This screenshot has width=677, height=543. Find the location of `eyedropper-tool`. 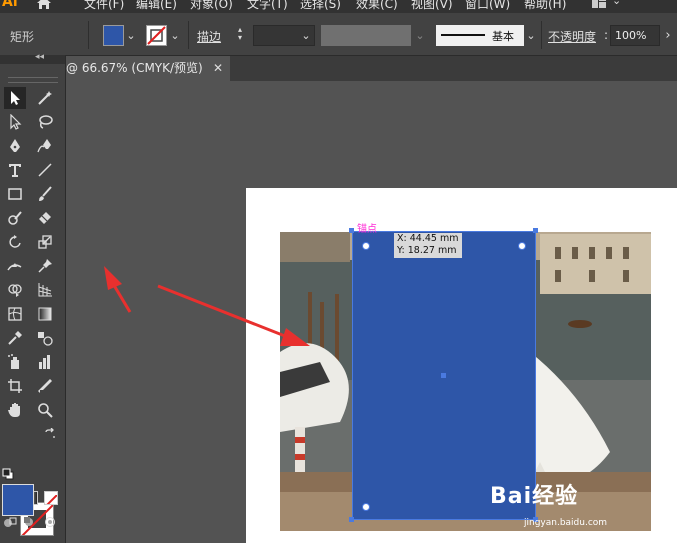

eyedropper-tool is located at coordinates (15, 338).